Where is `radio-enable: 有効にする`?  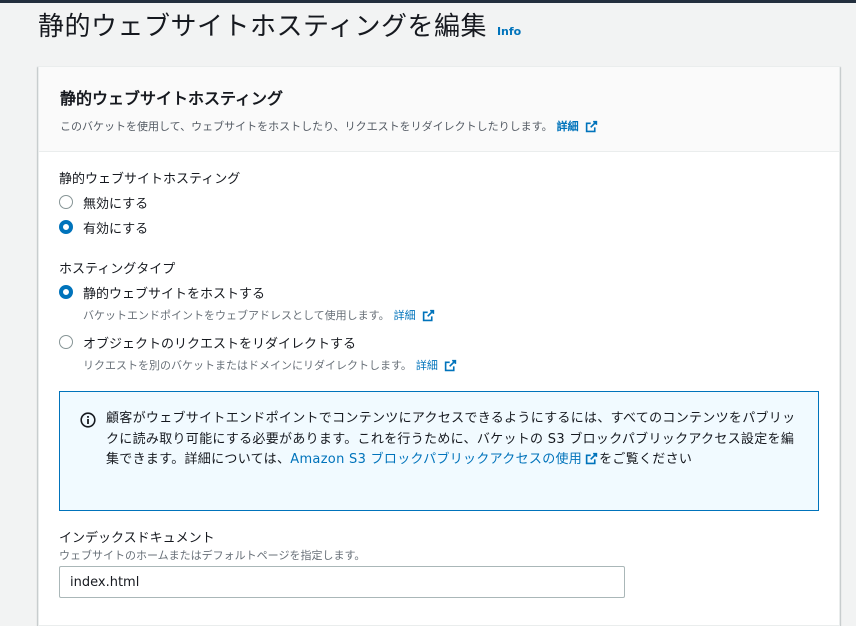
radio-enable: 有効にする is located at coordinates (103, 227).